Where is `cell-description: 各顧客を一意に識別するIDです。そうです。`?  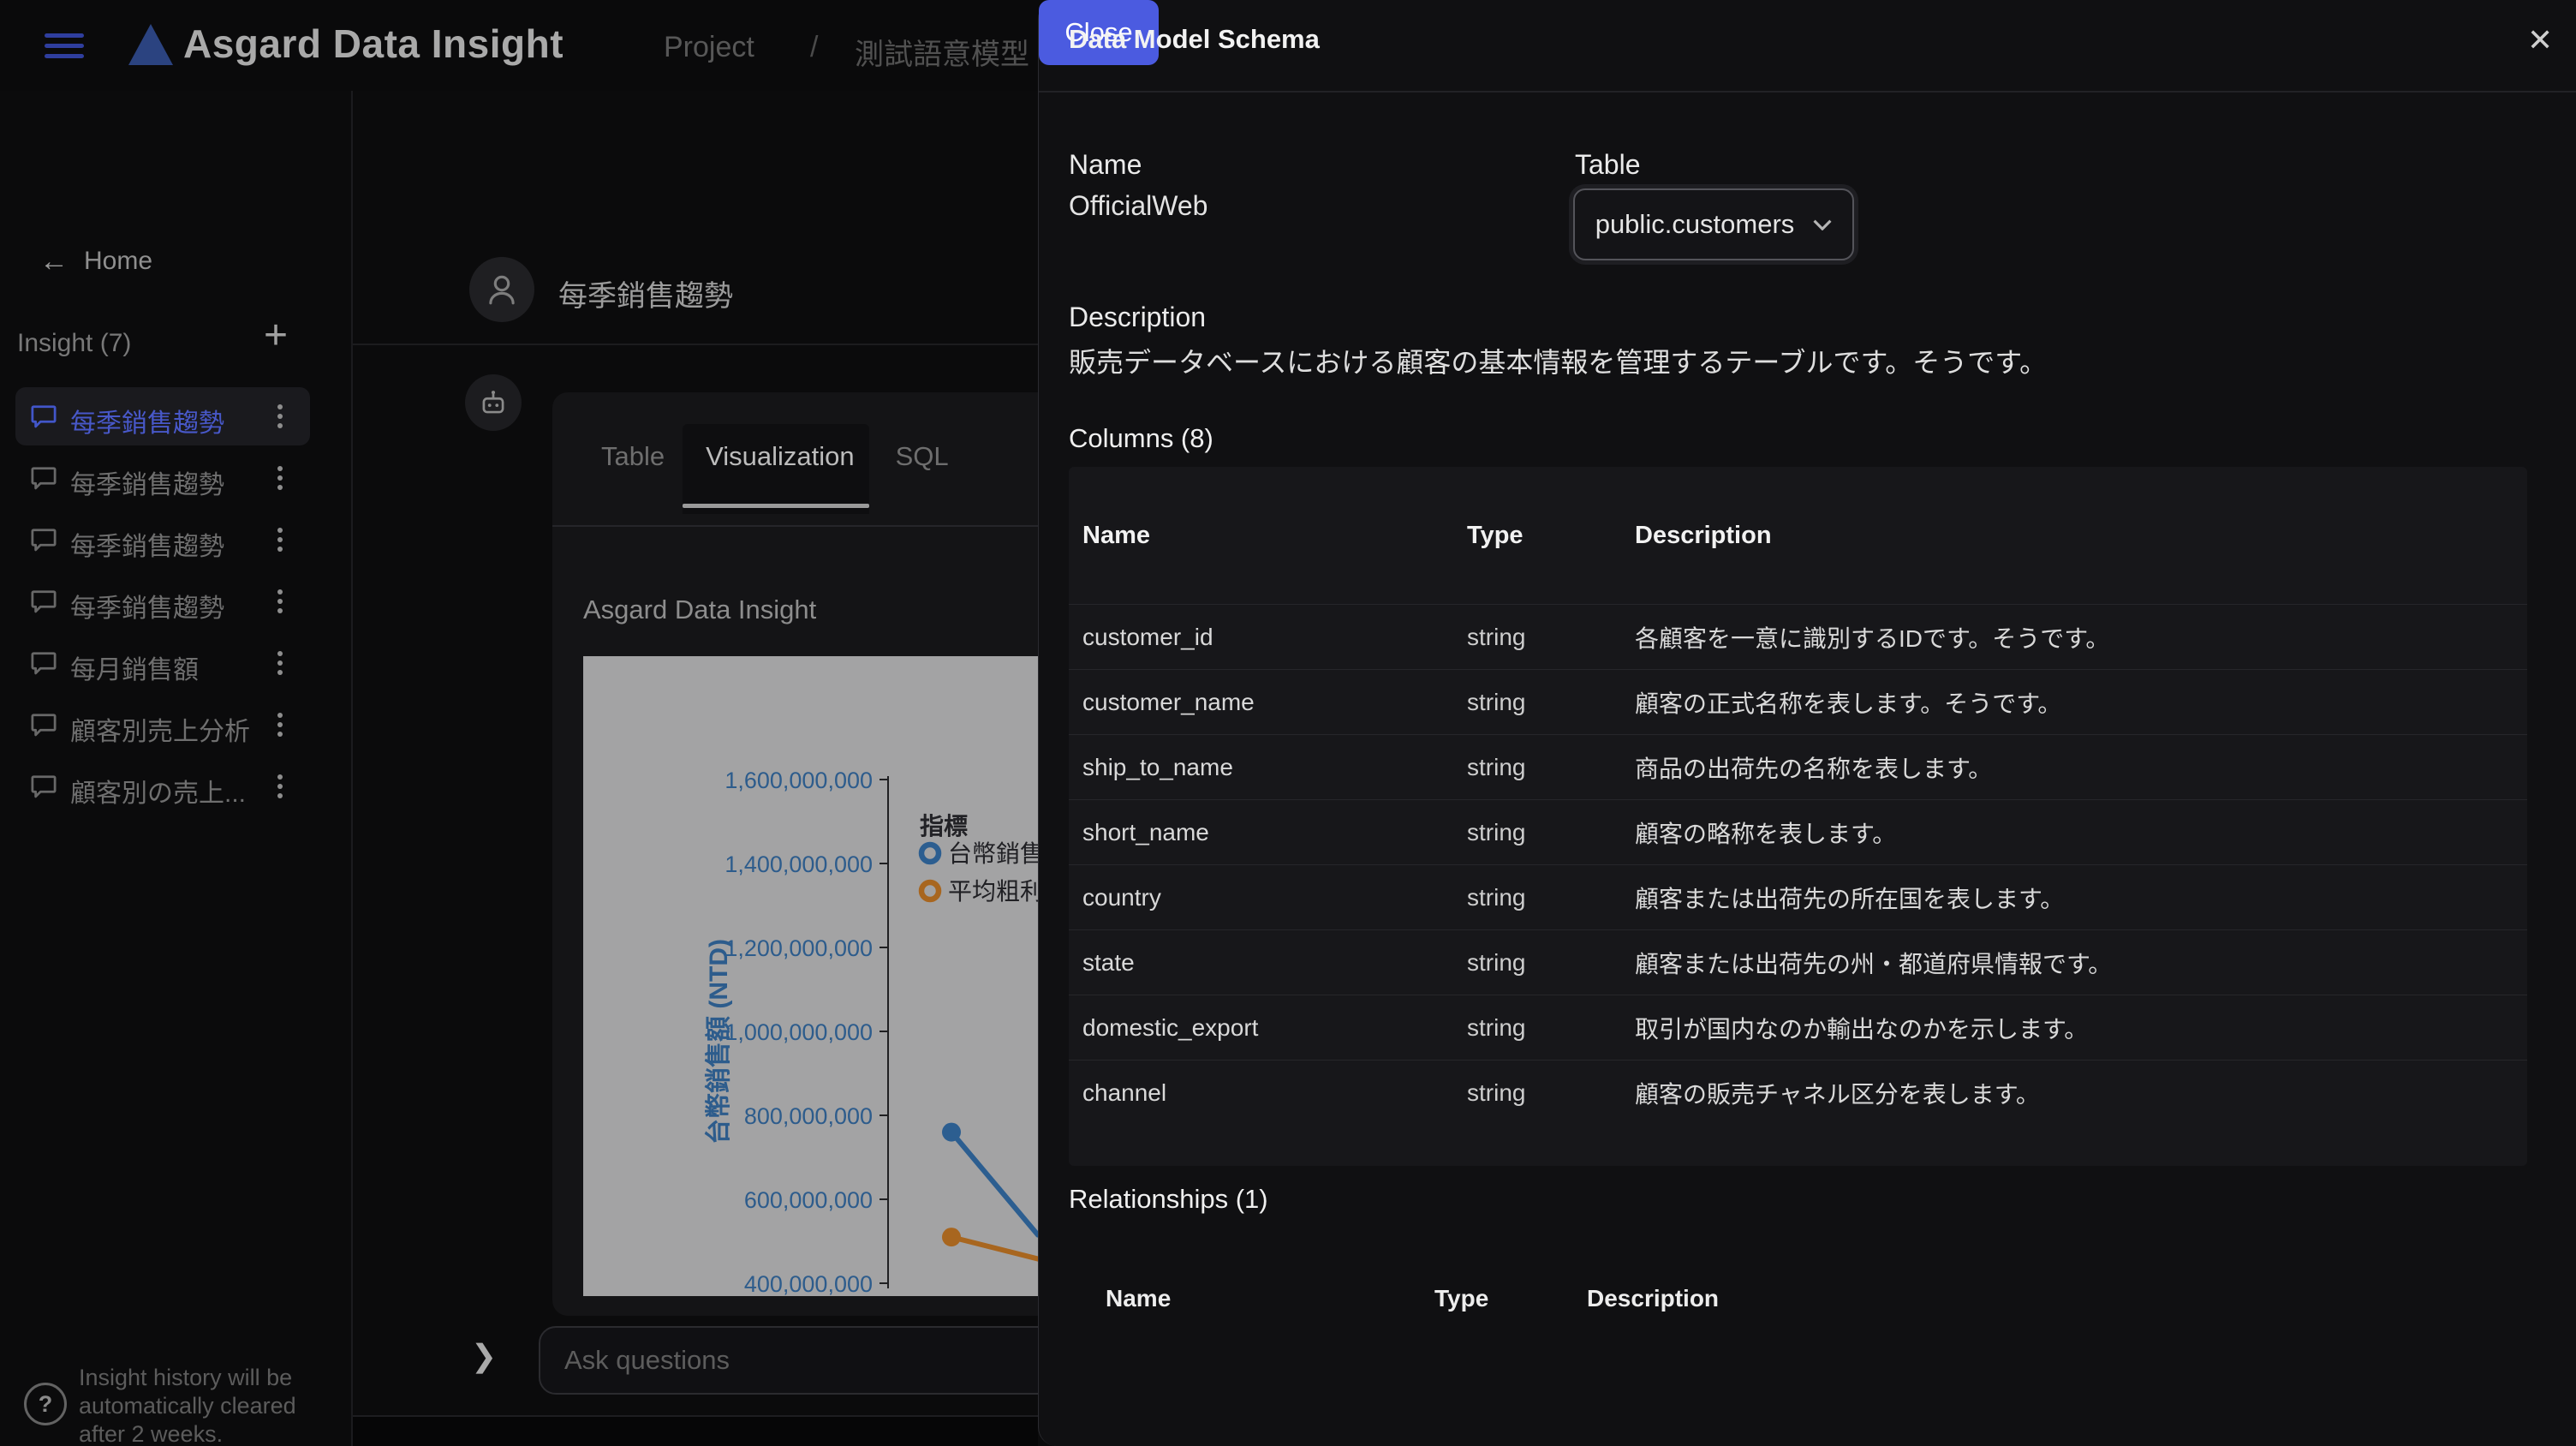
cell-description: 各顧客を一意に識別するIDです。そうです。 is located at coordinates (1872, 638).